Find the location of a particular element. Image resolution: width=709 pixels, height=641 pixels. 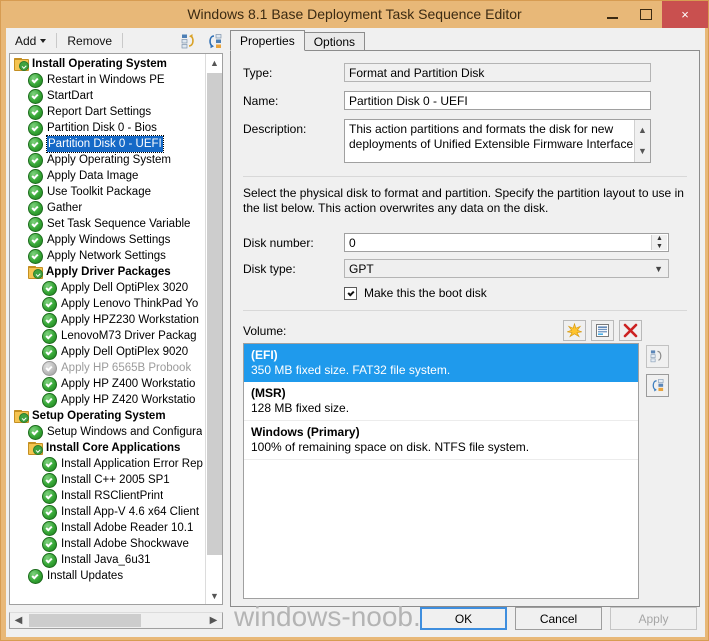

volume-detail: 350 MB fixed size. FAT32 file system. is located at coordinates (351, 370).